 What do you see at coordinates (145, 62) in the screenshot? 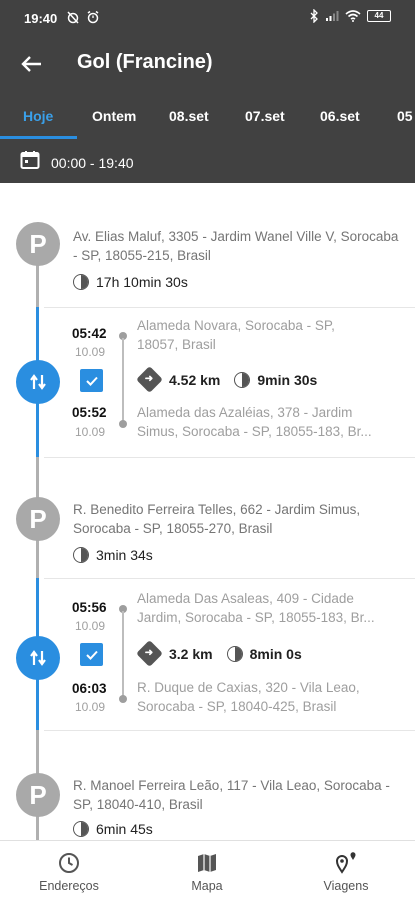
I see `page-title: Gol (Francine)` at bounding box center [145, 62].